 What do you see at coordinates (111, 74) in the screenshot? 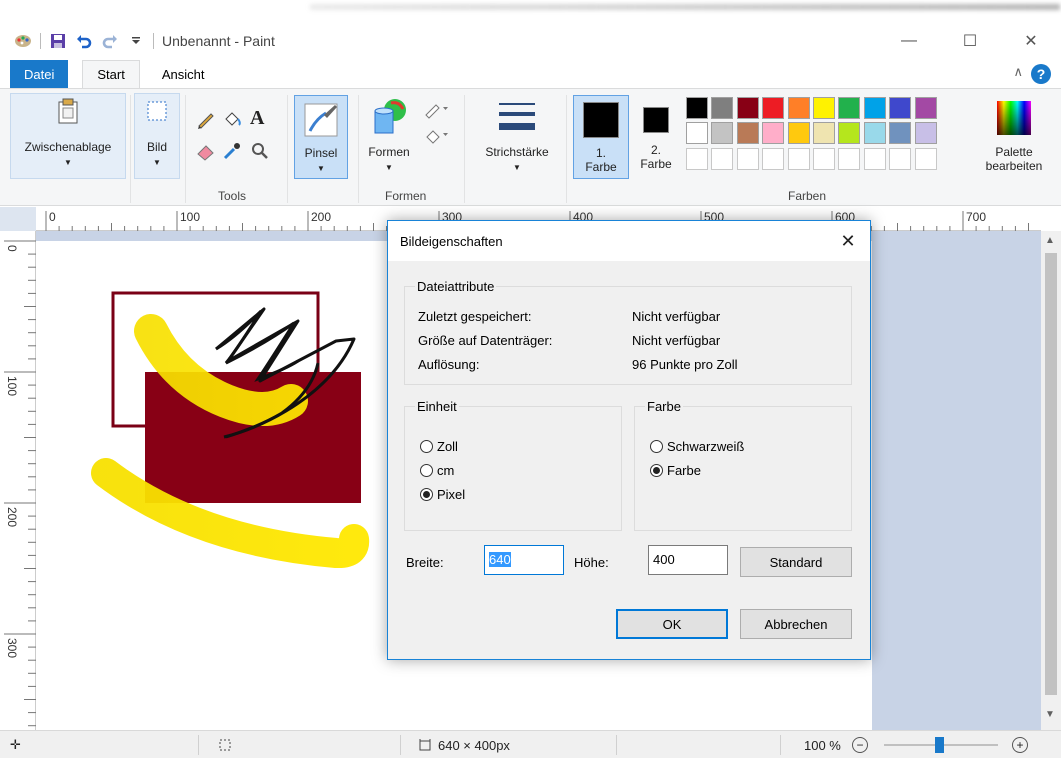
I see `tab-start: Start` at bounding box center [111, 74].